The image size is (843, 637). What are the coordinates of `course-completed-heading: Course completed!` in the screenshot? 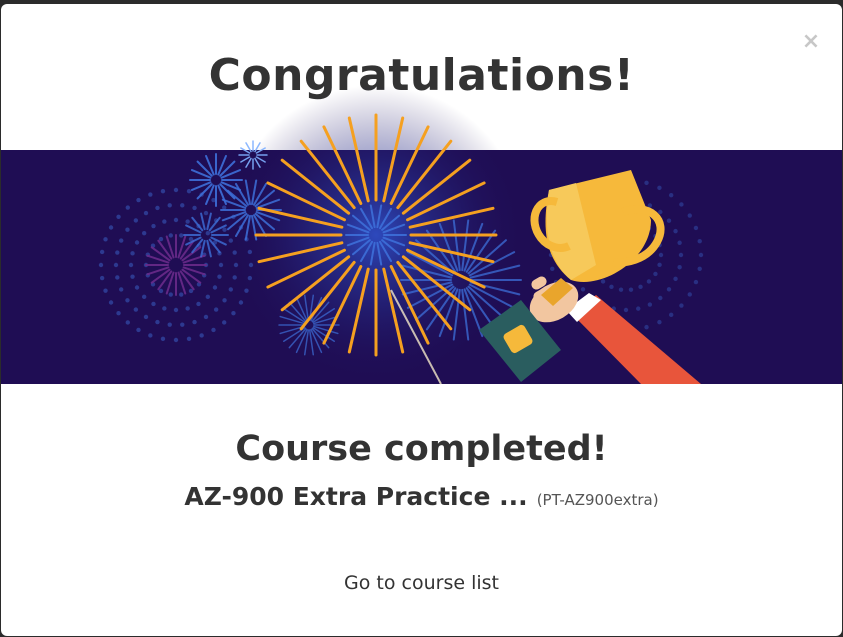 It's located at (421, 449).